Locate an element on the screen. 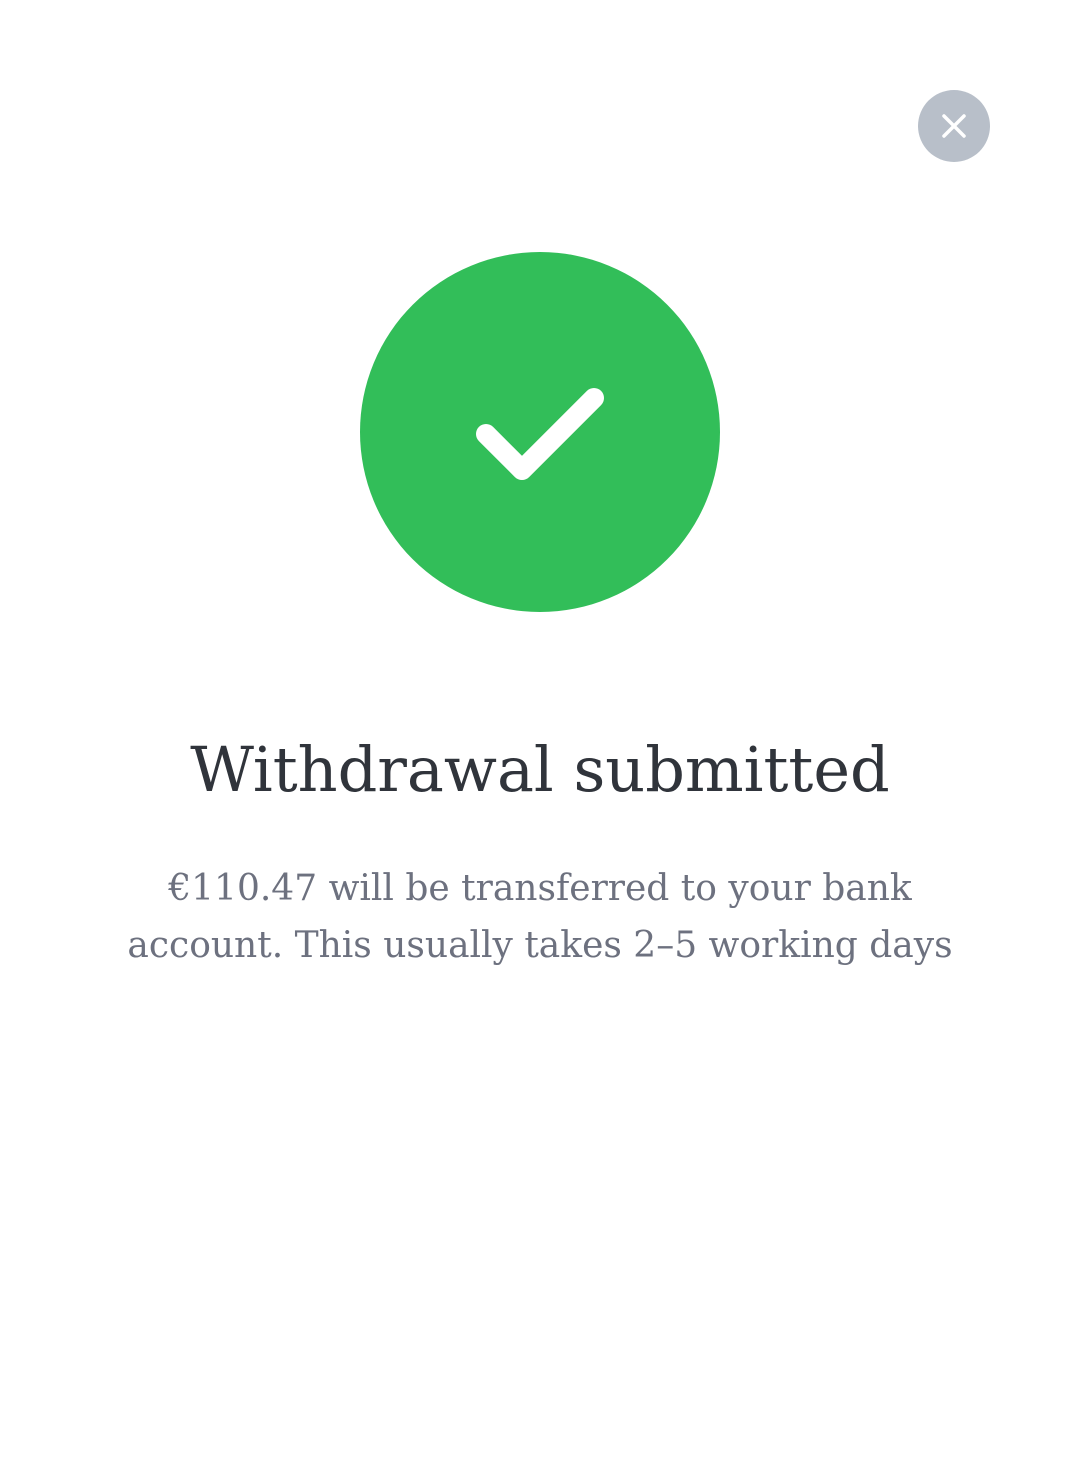 This screenshot has width=1080, height=1464. page-title: Withdrawal submitted is located at coordinates (540, 769).